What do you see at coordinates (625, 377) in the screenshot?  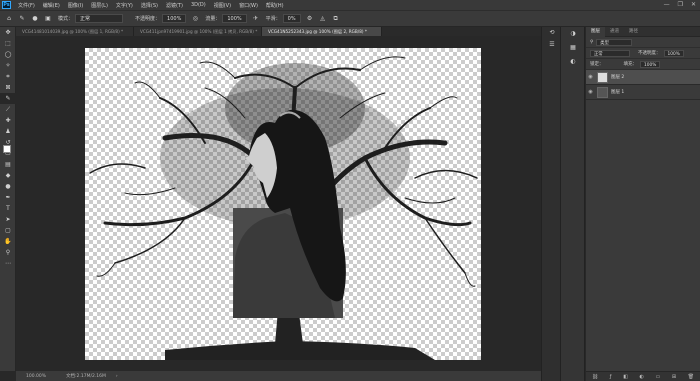 I see `add-mask-icon: ◧` at bounding box center [625, 377].